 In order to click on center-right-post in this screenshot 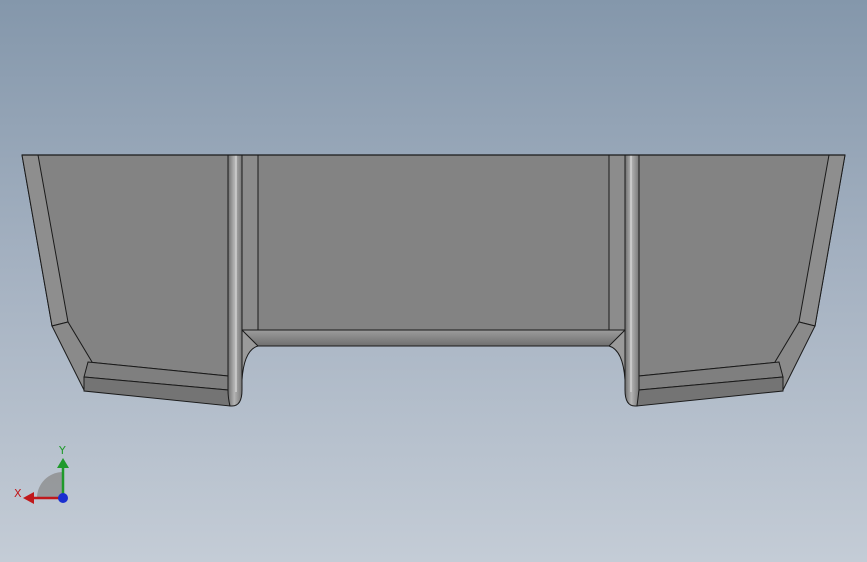, I will do `click(617, 242)`.